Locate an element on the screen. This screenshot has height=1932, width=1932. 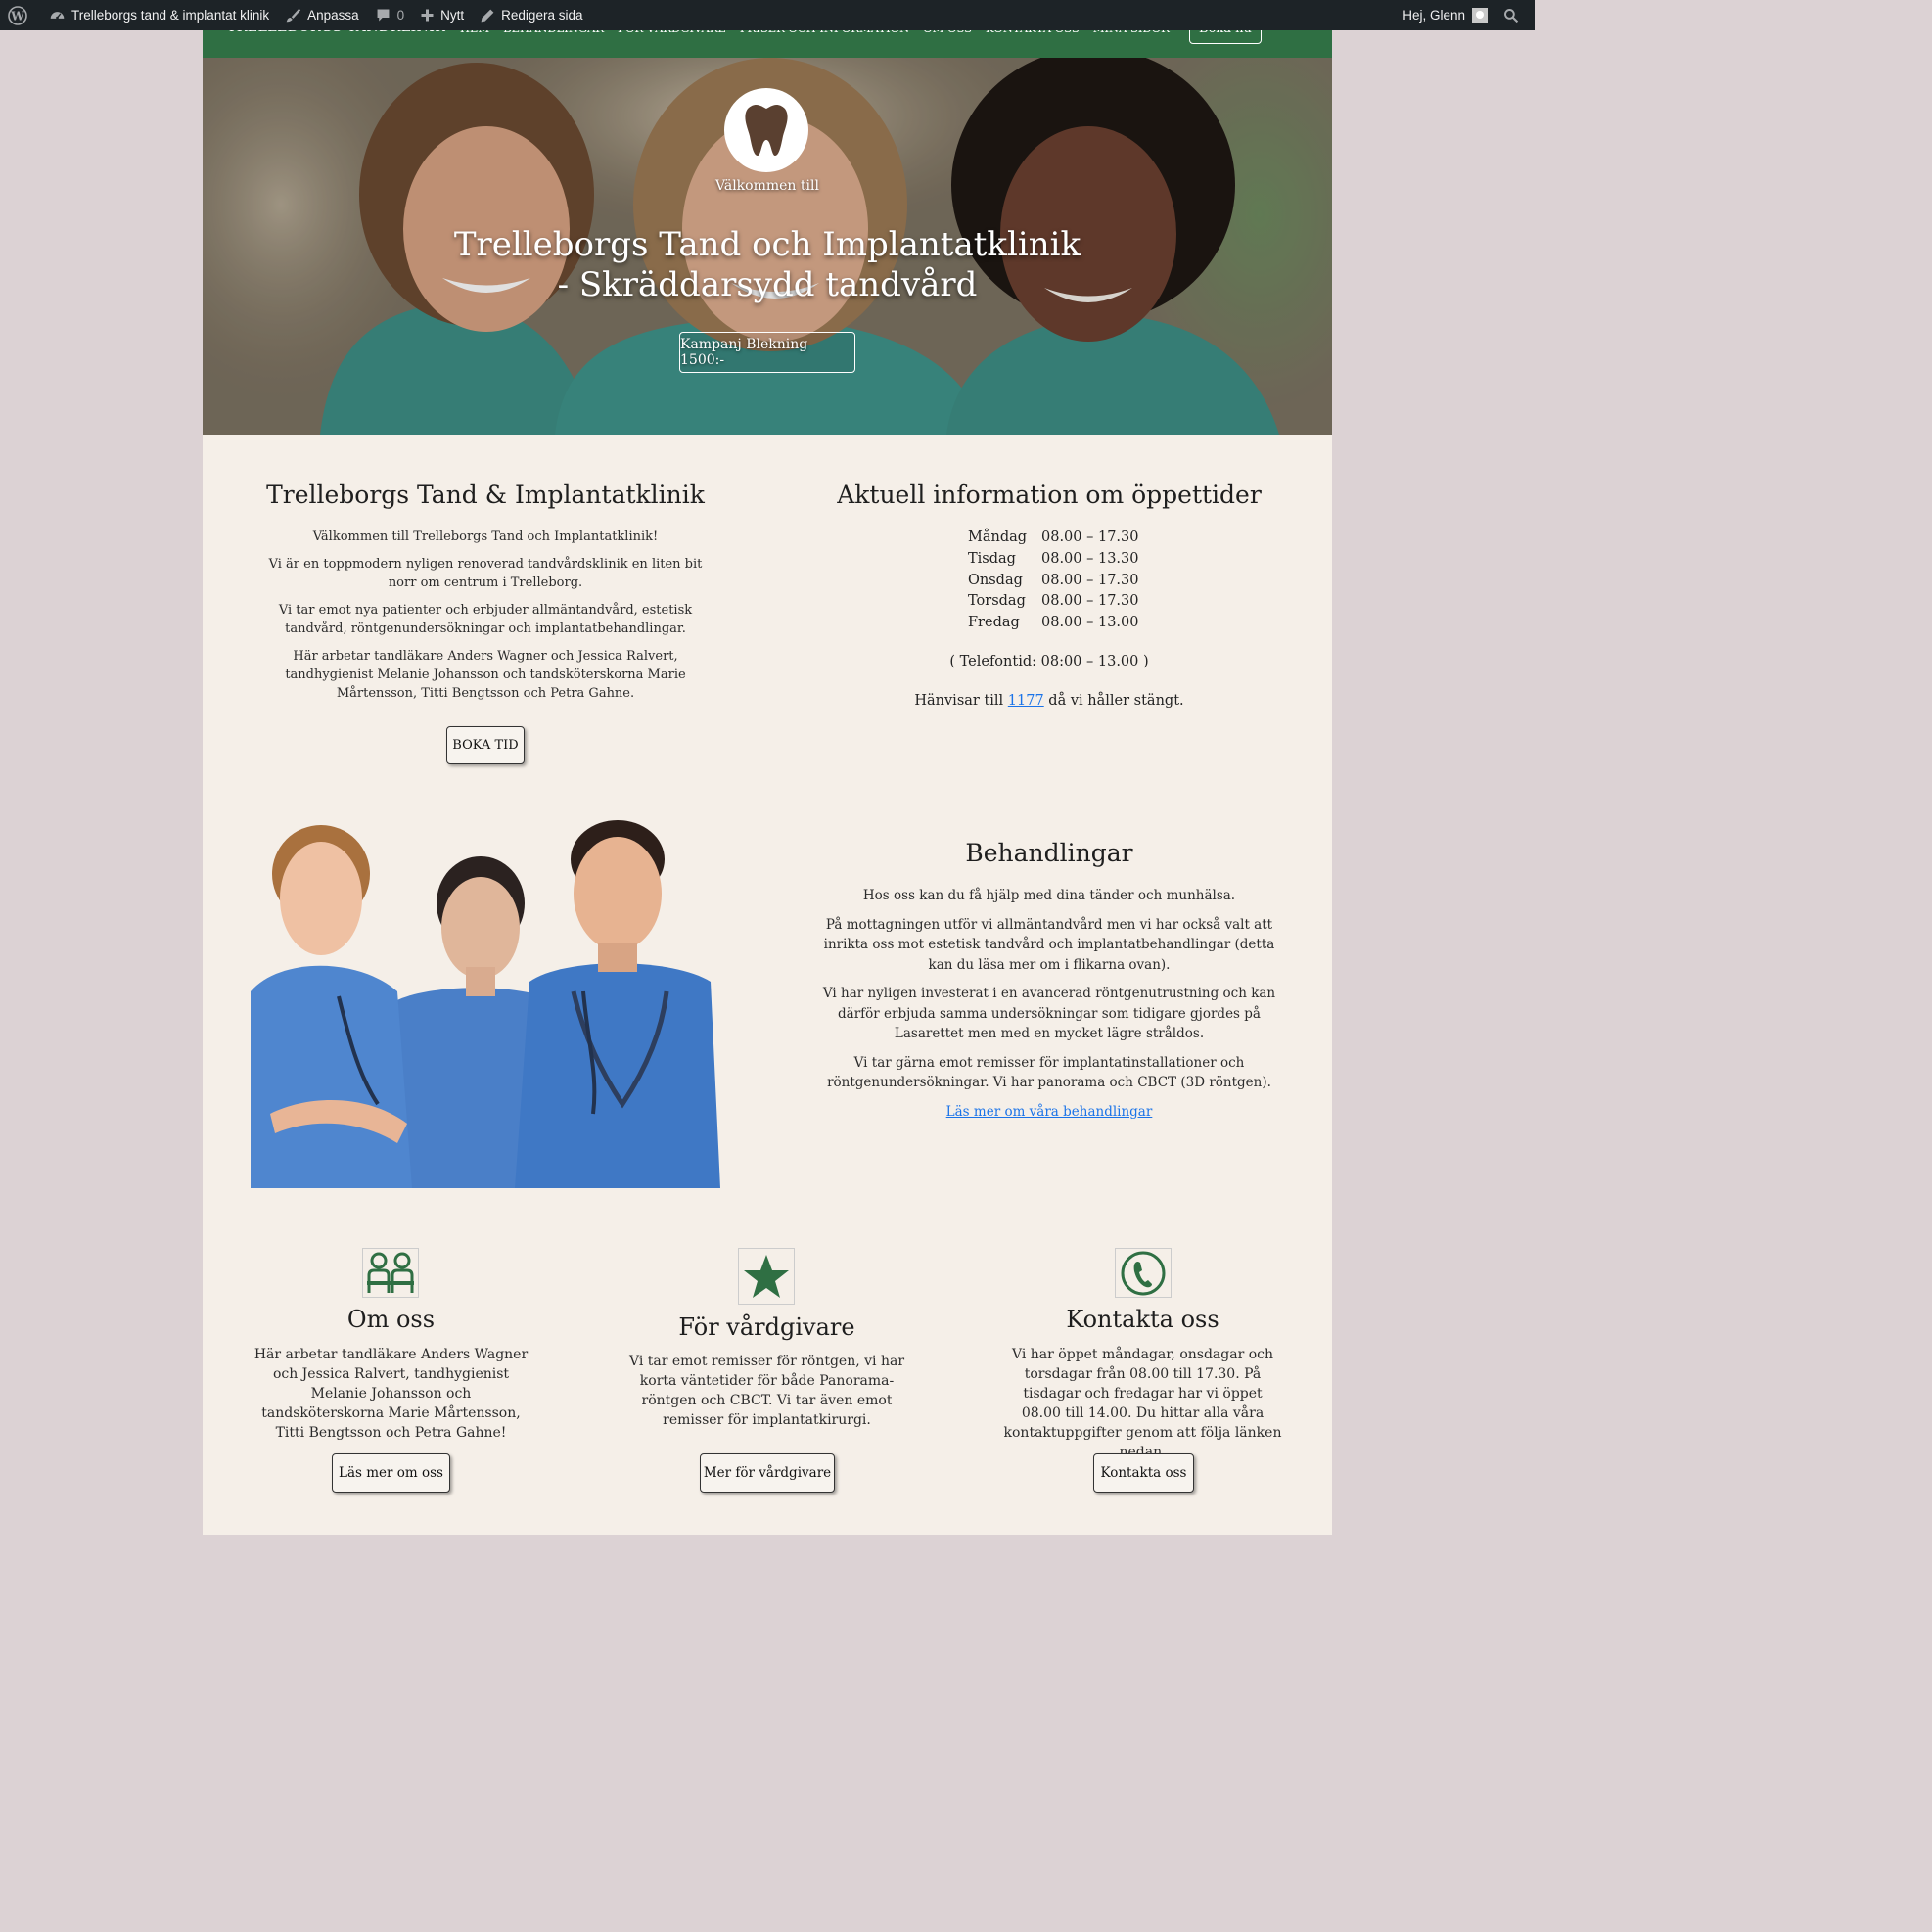
hours-row: Onsdag 08.00 – 17.30 is located at coordinates (1053, 581).